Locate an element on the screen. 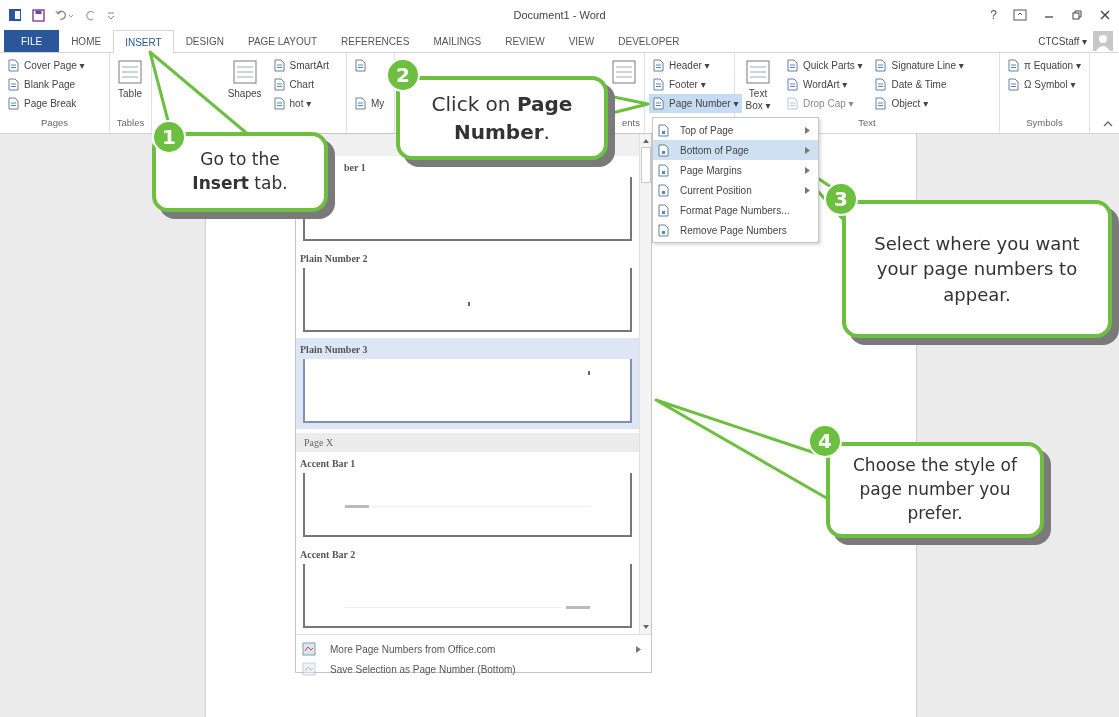 Image resolution: width=1119 pixels, height=717 pixels. ribbon-button: Blank Page is located at coordinates (41, 84).